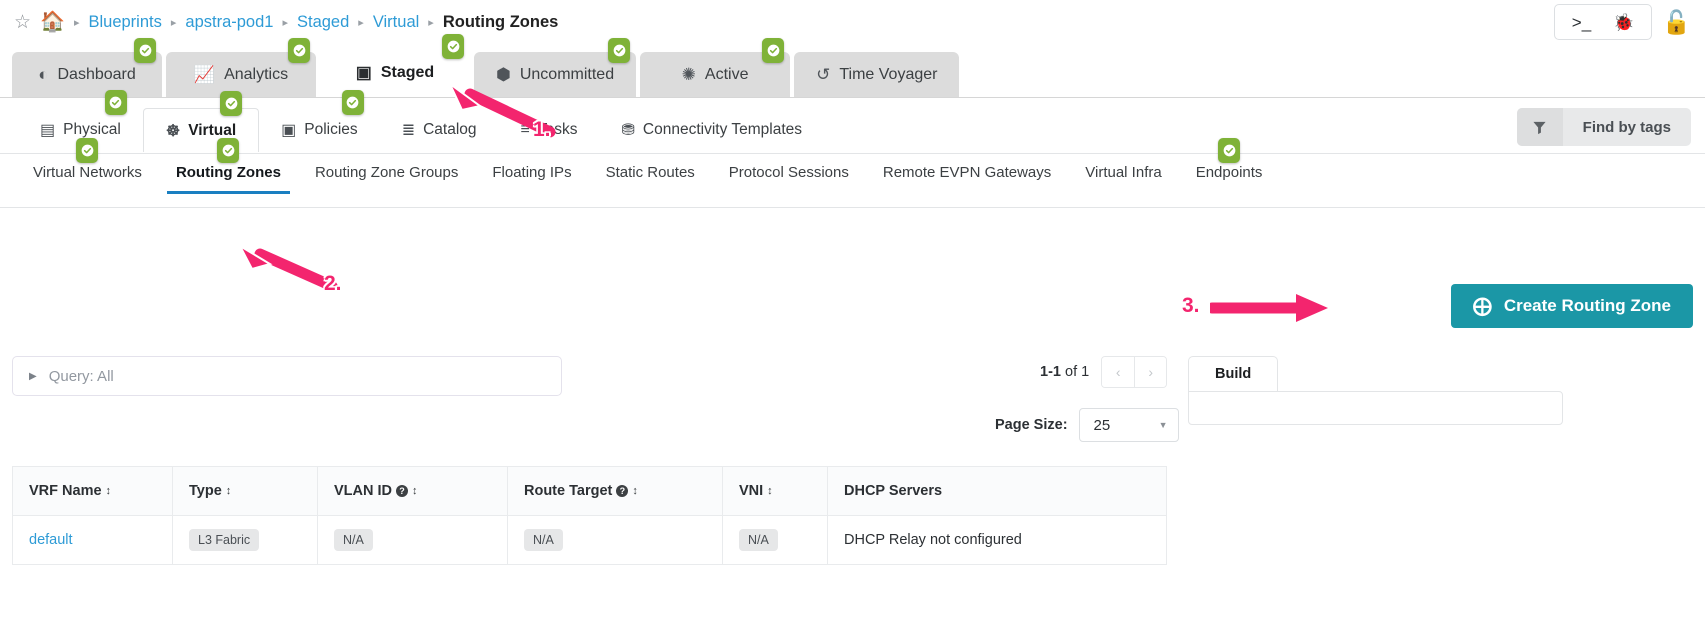  Describe the element at coordinates (650, 179) in the screenshot. I see `tab-static-routes: Static Routes` at that location.